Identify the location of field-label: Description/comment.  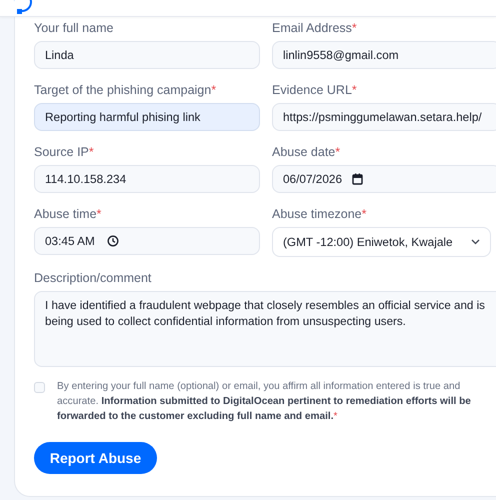
(93, 278).